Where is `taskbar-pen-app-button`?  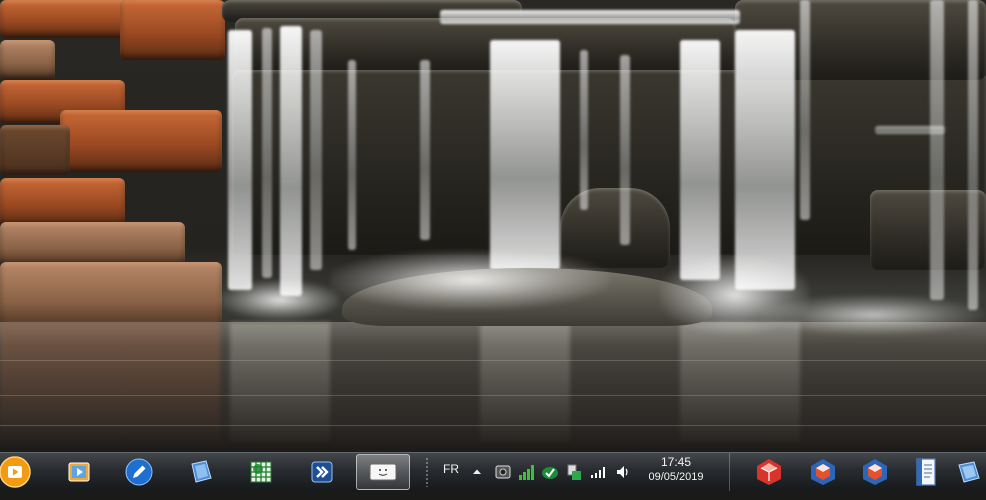 taskbar-pen-app-button is located at coordinates (139, 472).